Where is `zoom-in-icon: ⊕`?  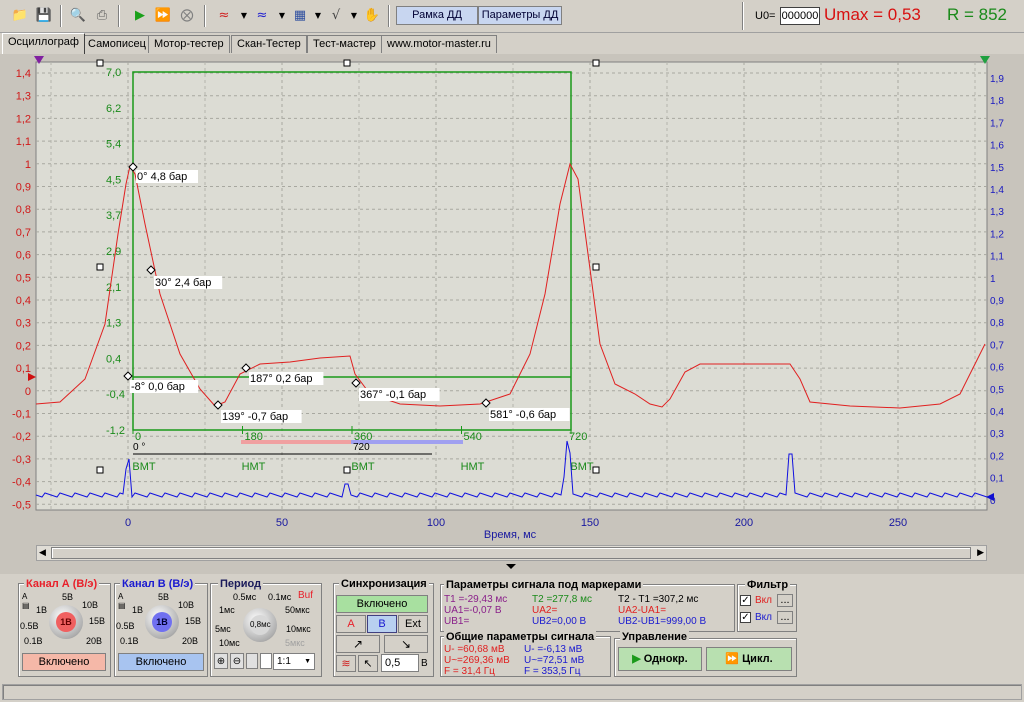
zoom-in-icon: ⊕ is located at coordinates (221, 661).